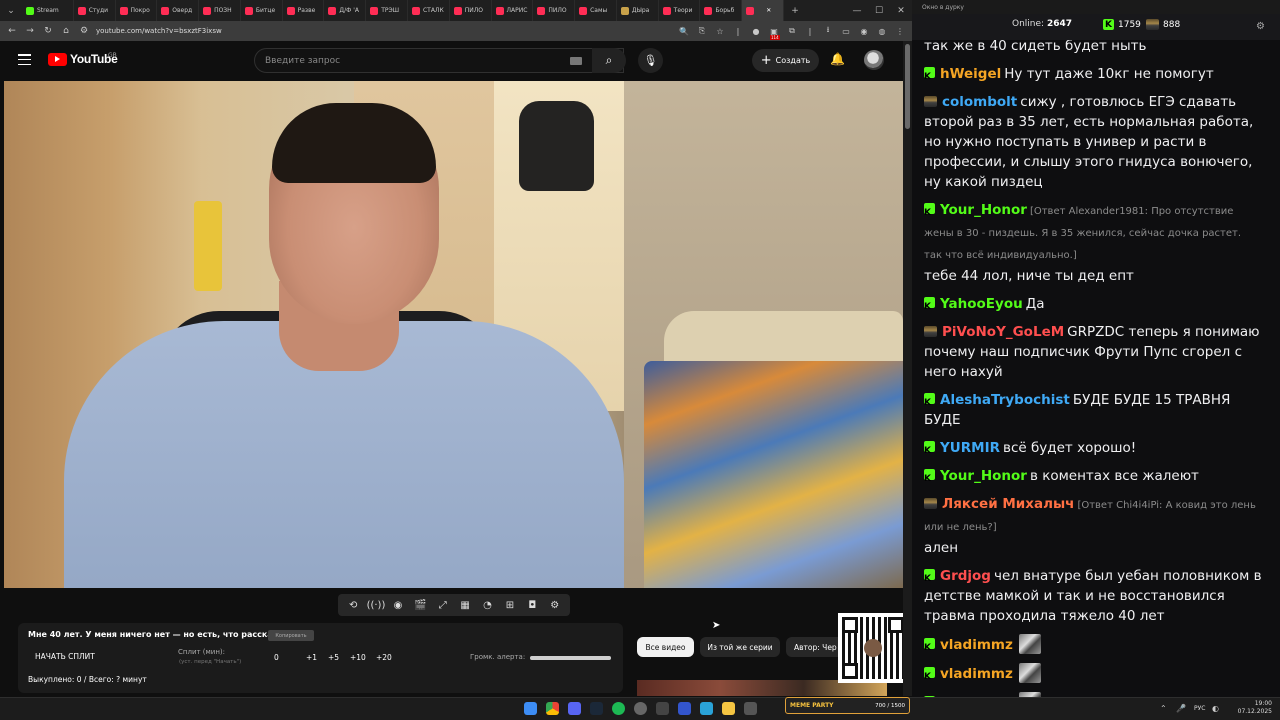 This screenshot has width=1280, height=720. I want to click on add-1-button: +1, so click(311, 657).